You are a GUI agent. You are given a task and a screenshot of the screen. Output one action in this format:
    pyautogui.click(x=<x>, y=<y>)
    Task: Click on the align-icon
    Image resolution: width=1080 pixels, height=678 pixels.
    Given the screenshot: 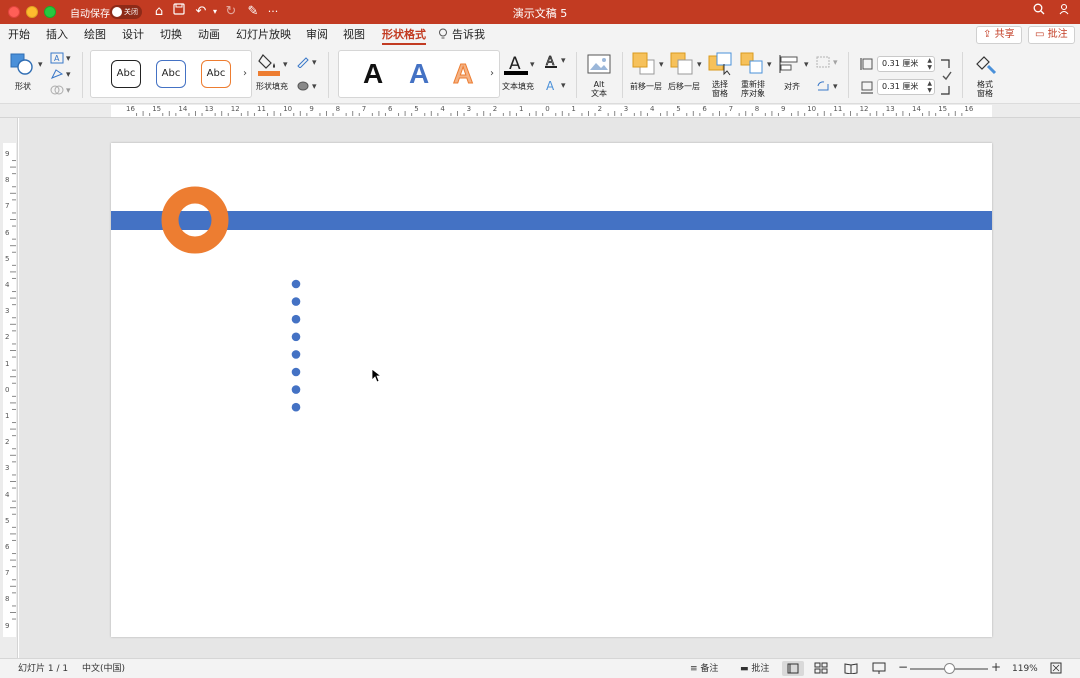 What is the action you would take?
    pyautogui.click(x=790, y=65)
    